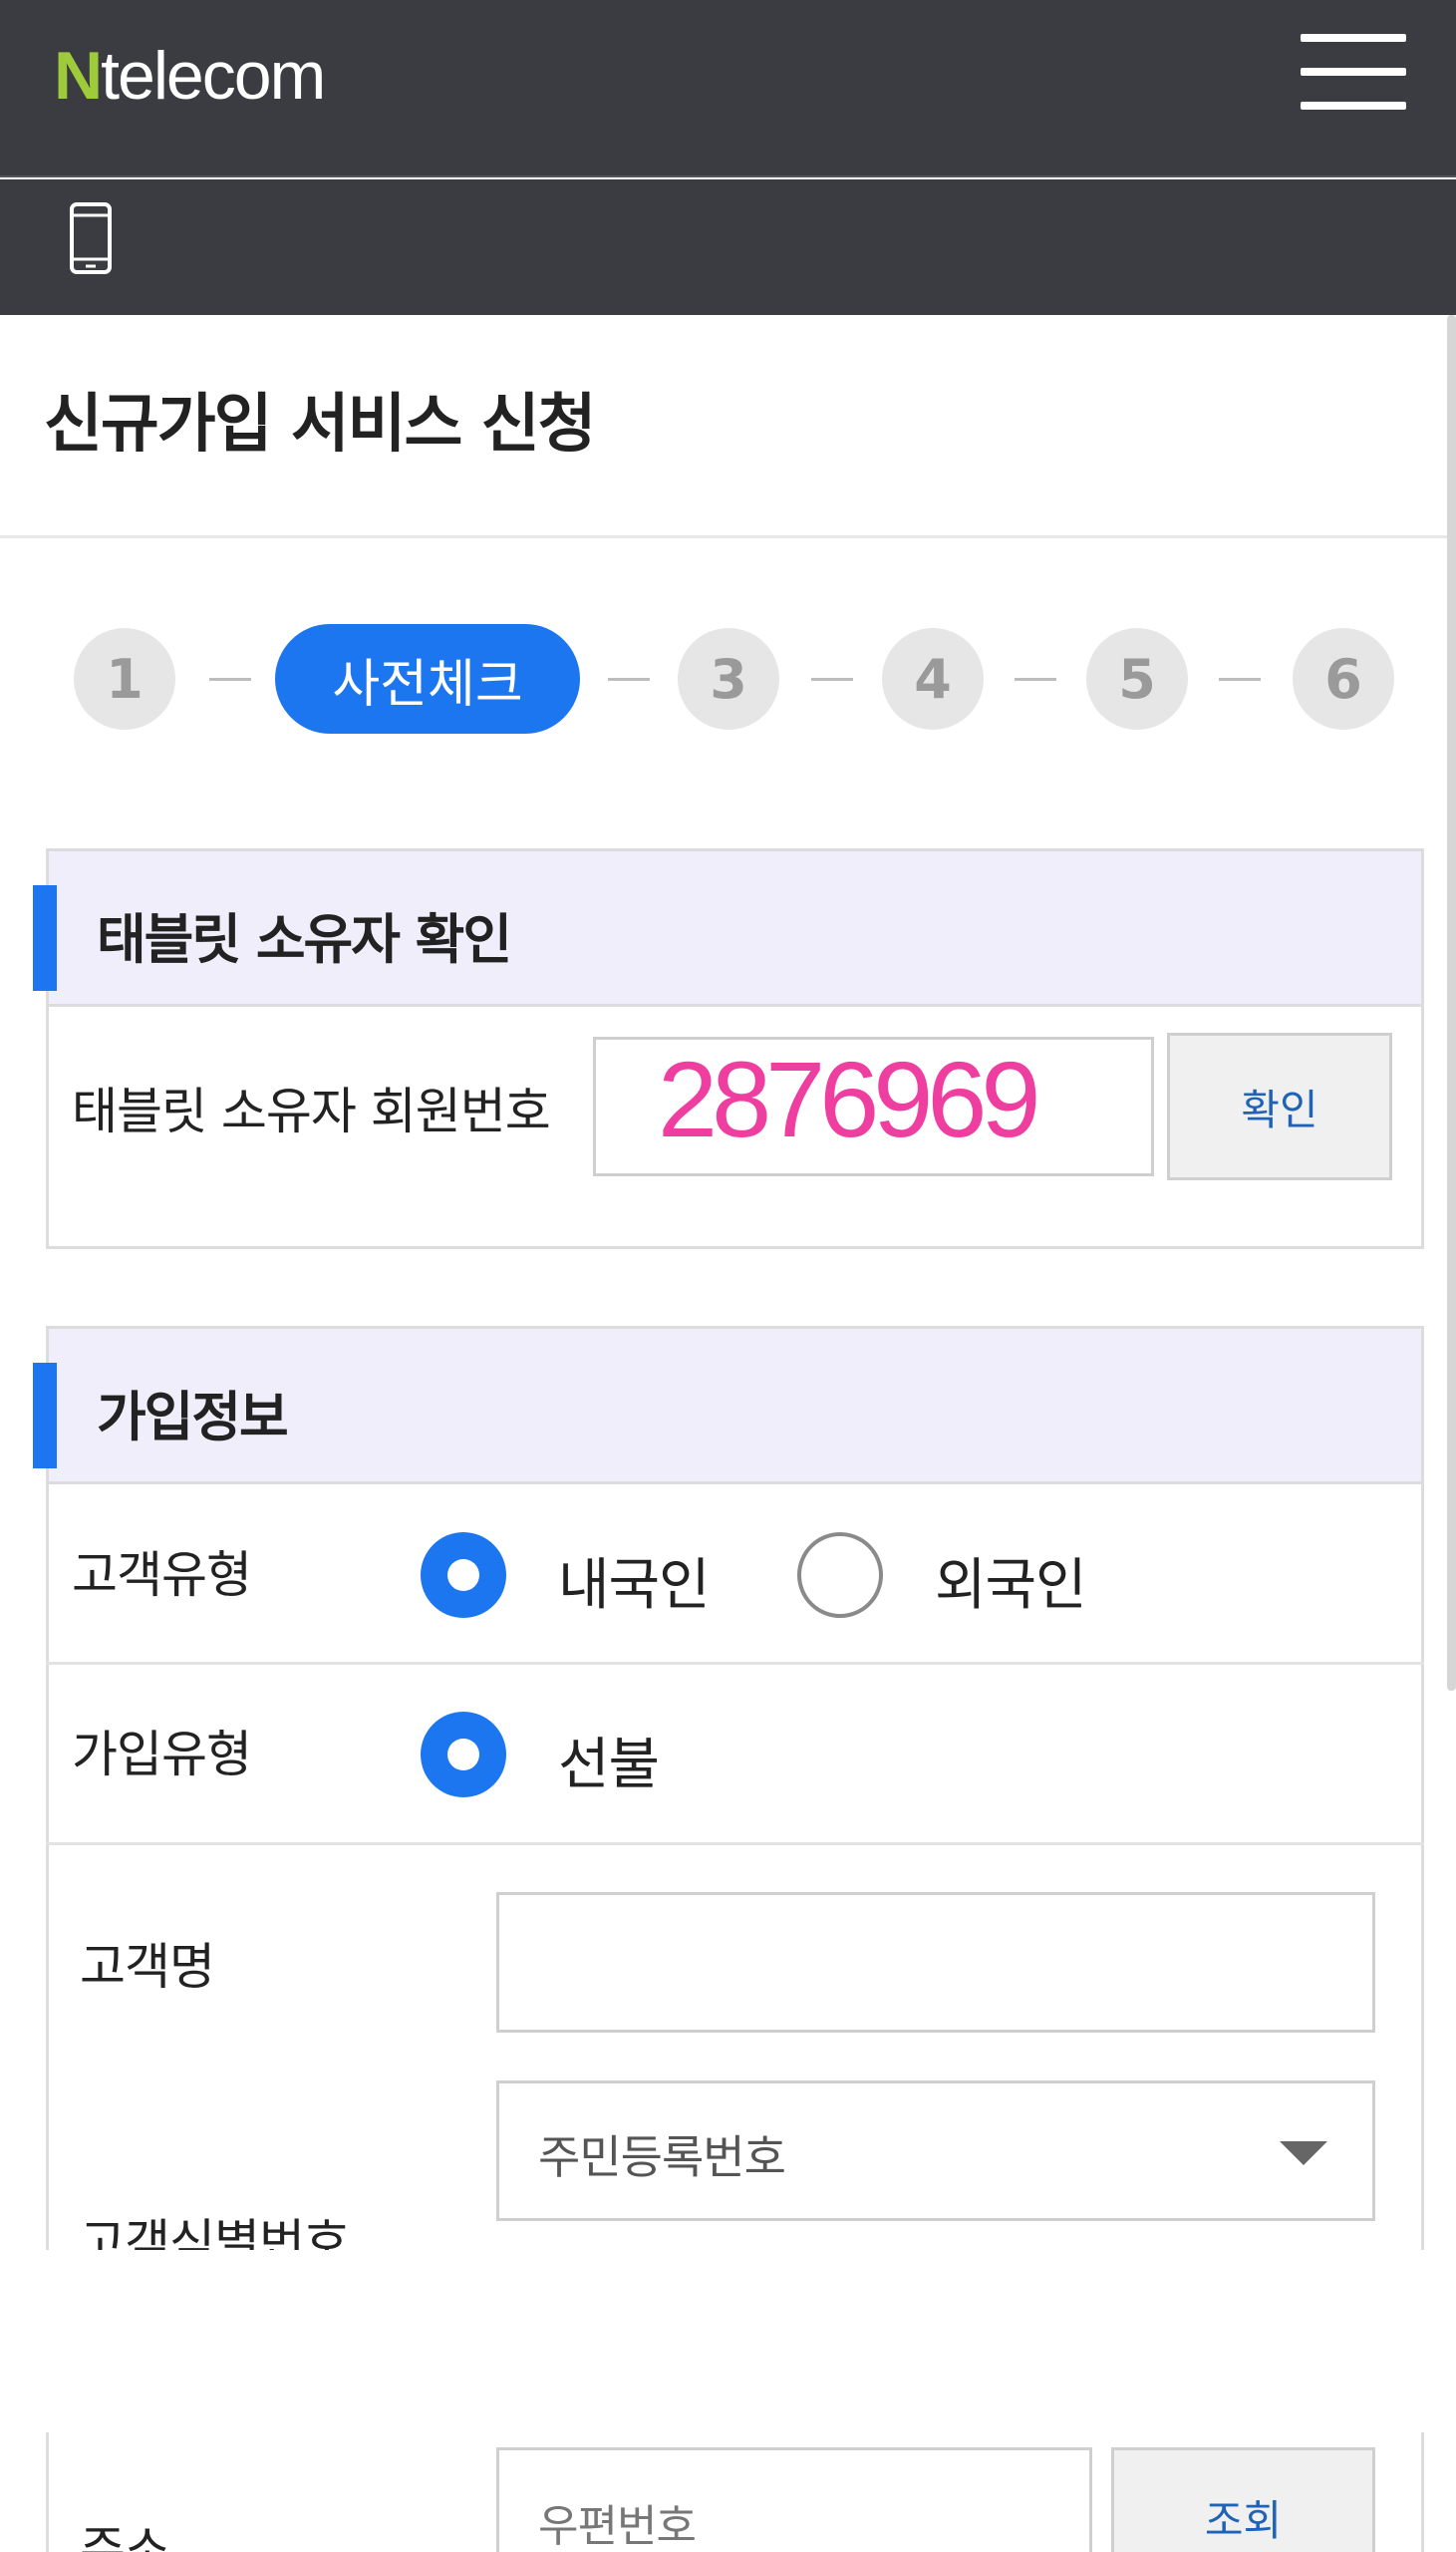 Image resolution: width=1456 pixels, height=2552 pixels. What do you see at coordinates (1343, 679) in the screenshot?
I see `step-6: 6` at bounding box center [1343, 679].